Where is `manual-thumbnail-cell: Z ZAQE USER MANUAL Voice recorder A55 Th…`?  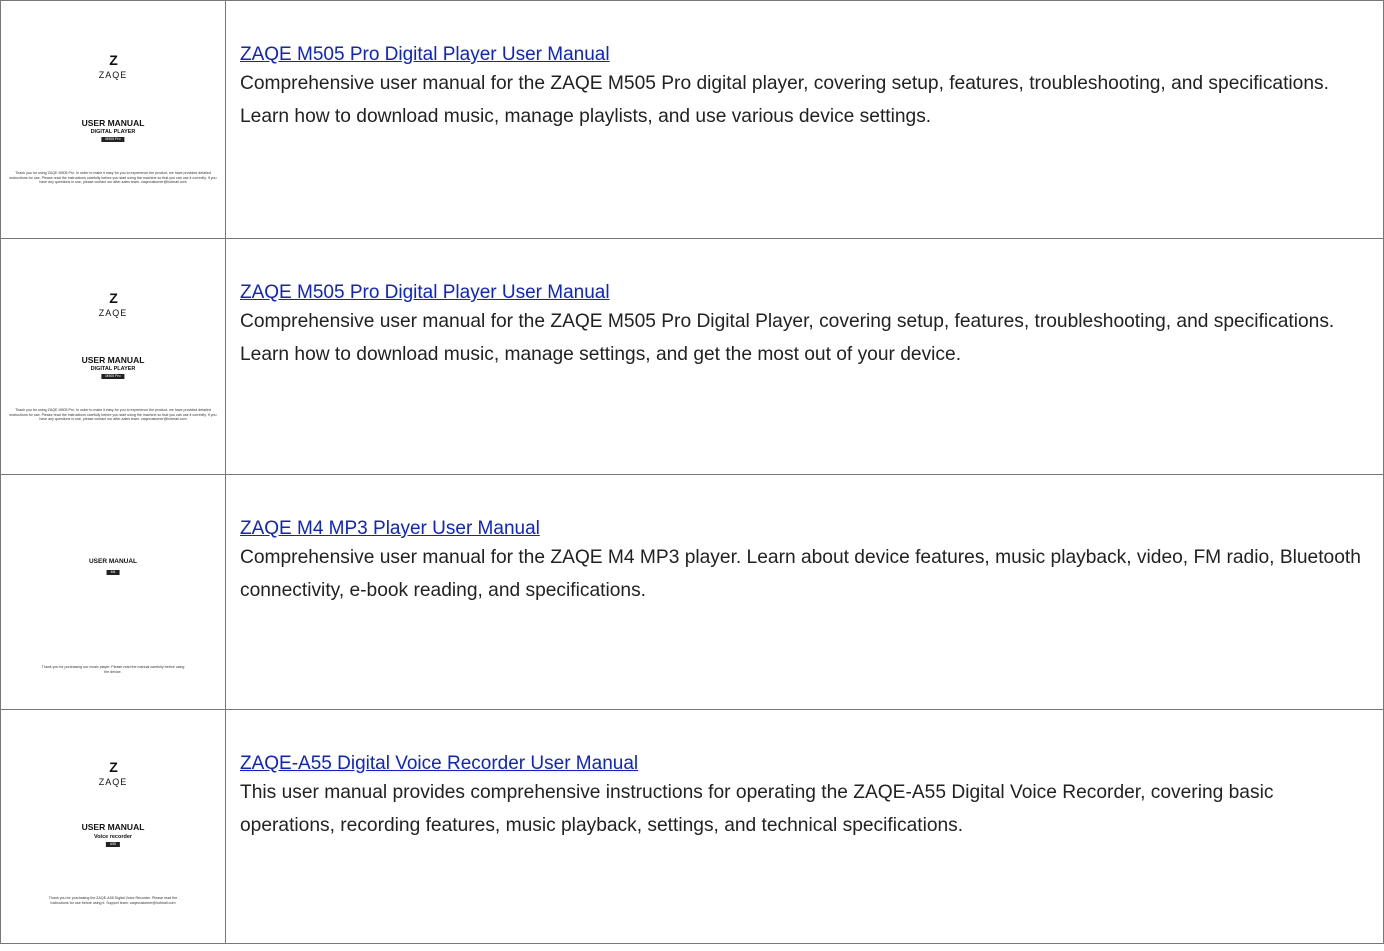 manual-thumbnail-cell: Z ZAQE USER MANUAL Voice recorder A55 Th… is located at coordinates (113, 826).